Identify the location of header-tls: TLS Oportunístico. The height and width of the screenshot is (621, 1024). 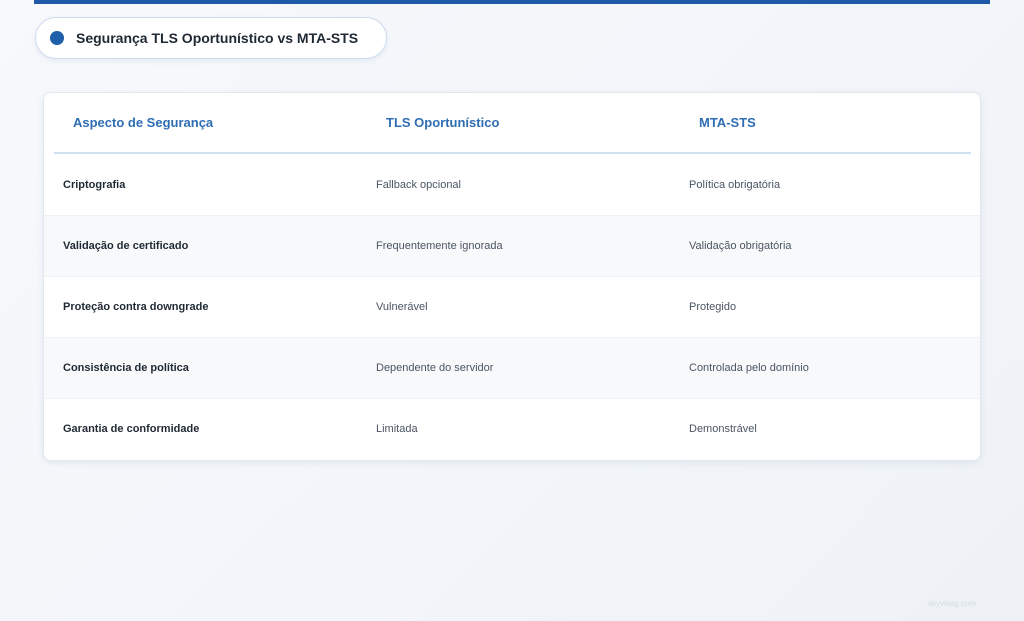
(443, 122).